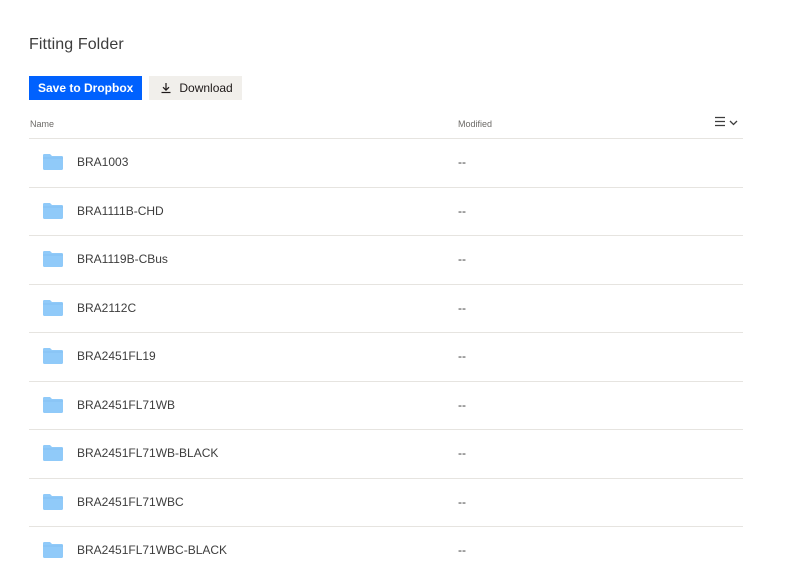 This screenshot has height=565, width=804. I want to click on folder-name: BRA1003, so click(102, 162).